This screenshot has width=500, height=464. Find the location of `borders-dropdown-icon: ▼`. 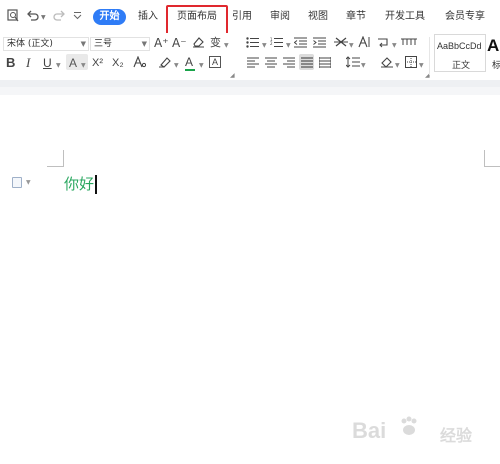

borders-dropdown-icon: ▼ is located at coordinates (421, 65).